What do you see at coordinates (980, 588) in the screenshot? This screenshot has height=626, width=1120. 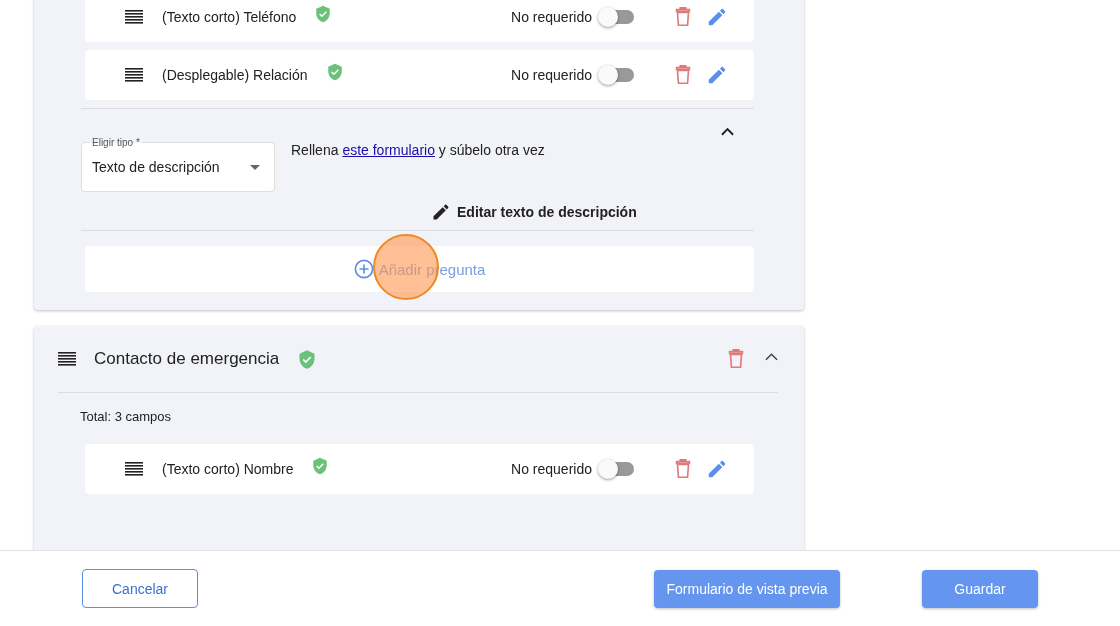 I see `save-button: Guardar` at bounding box center [980, 588].